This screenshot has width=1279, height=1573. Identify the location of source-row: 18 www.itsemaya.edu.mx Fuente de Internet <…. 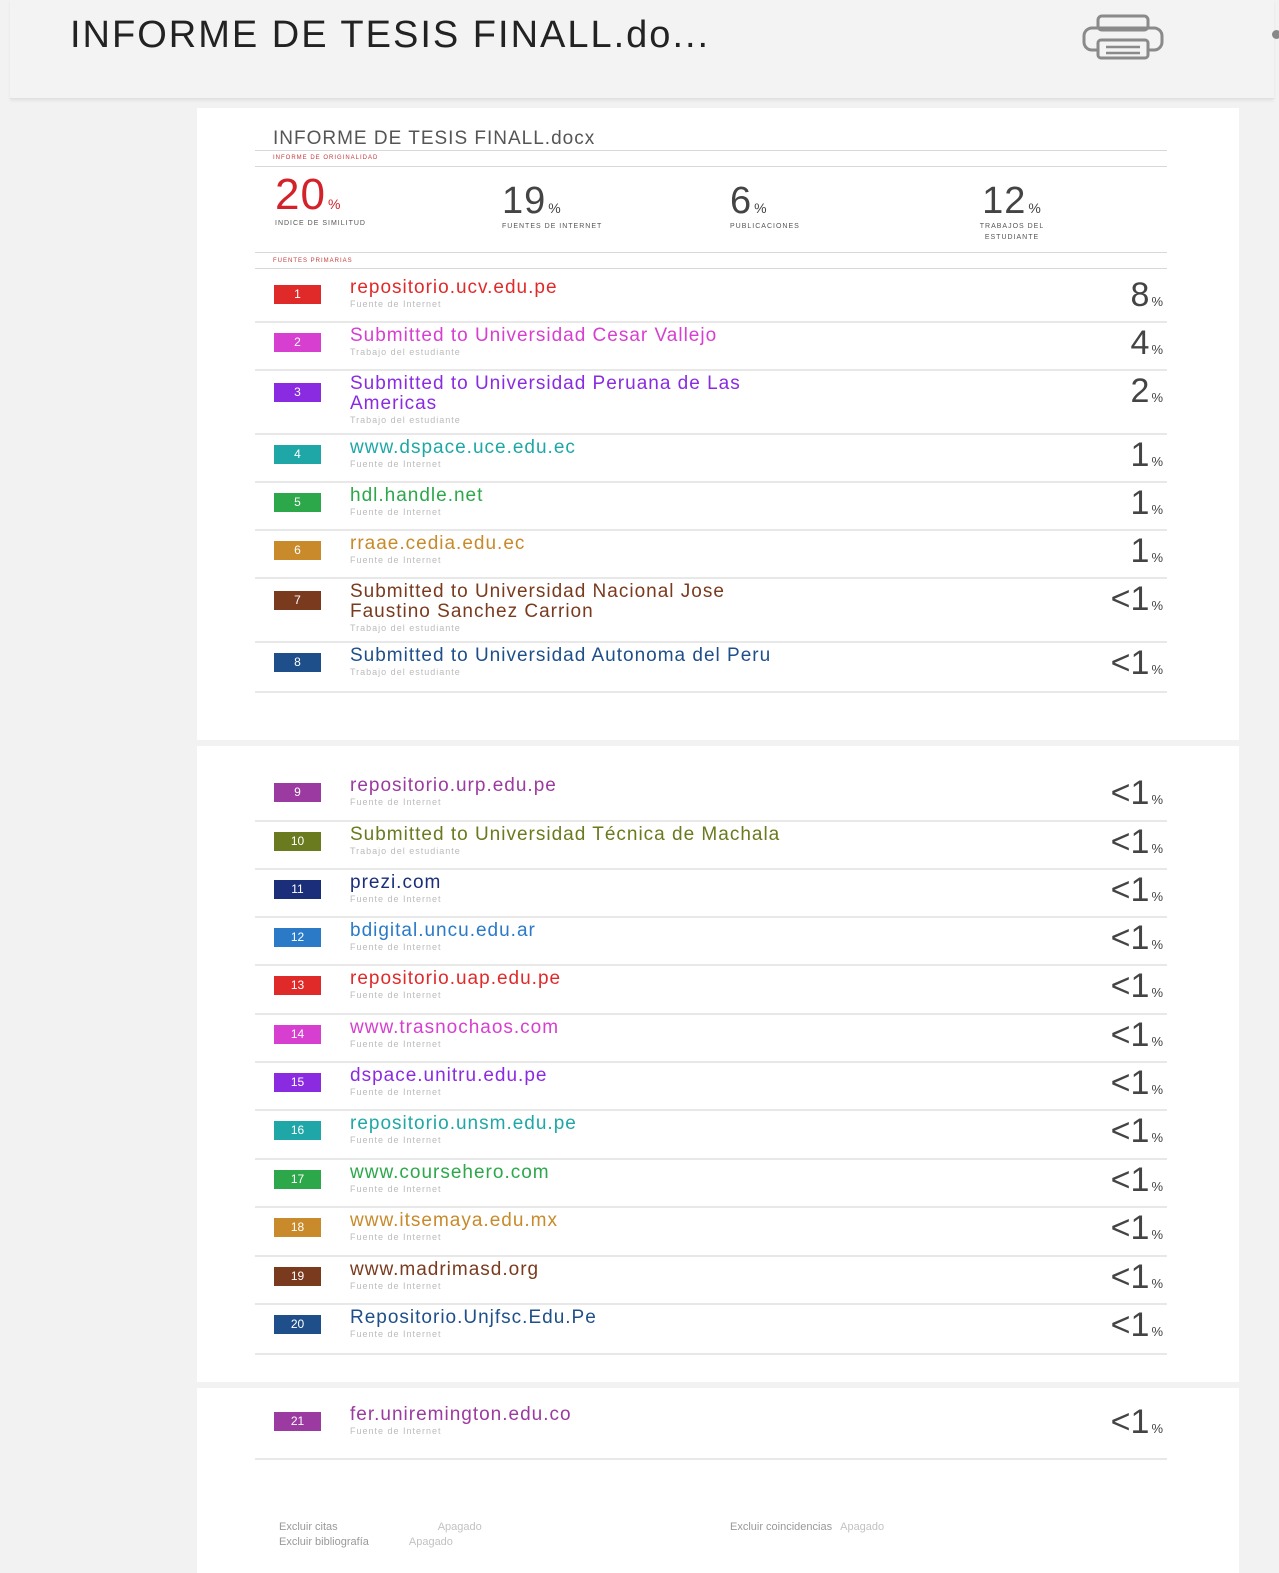
(711, 1231).